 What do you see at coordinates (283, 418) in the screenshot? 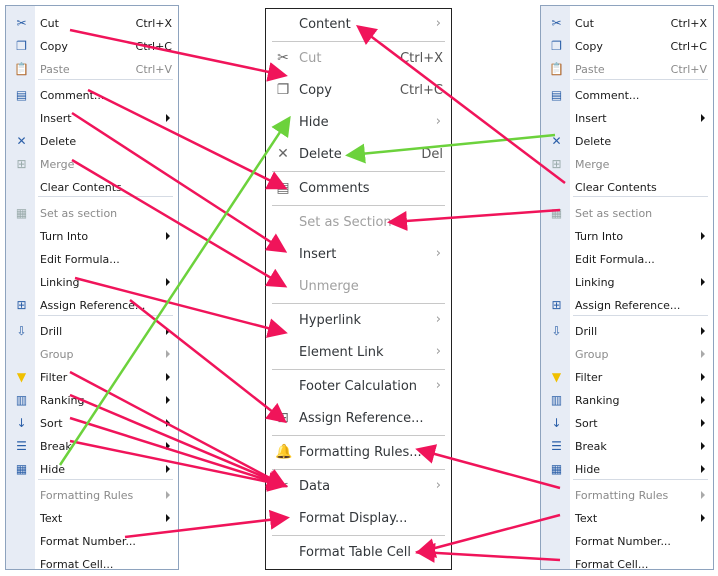
I see `assign-reference-icon: ⊞` at bounding box center [283, 418].